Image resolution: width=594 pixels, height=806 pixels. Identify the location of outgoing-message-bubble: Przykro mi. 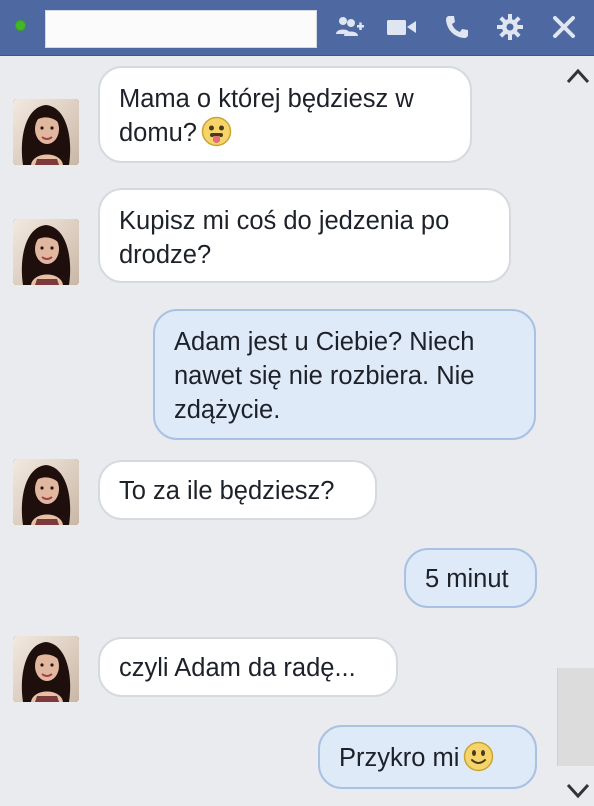
(427, 757).